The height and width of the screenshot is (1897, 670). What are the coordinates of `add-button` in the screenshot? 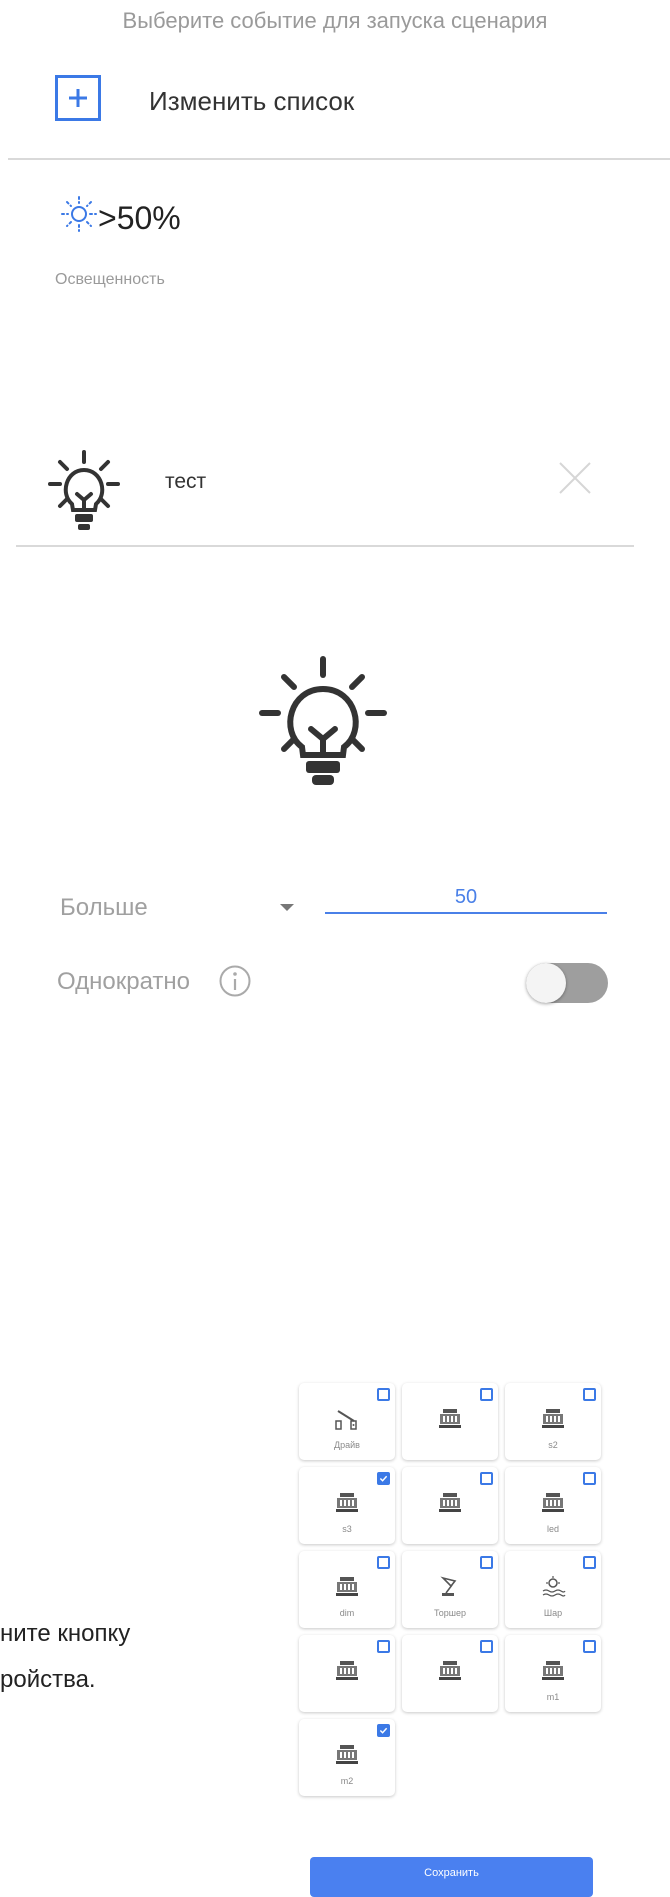 It's located at (78, 98).